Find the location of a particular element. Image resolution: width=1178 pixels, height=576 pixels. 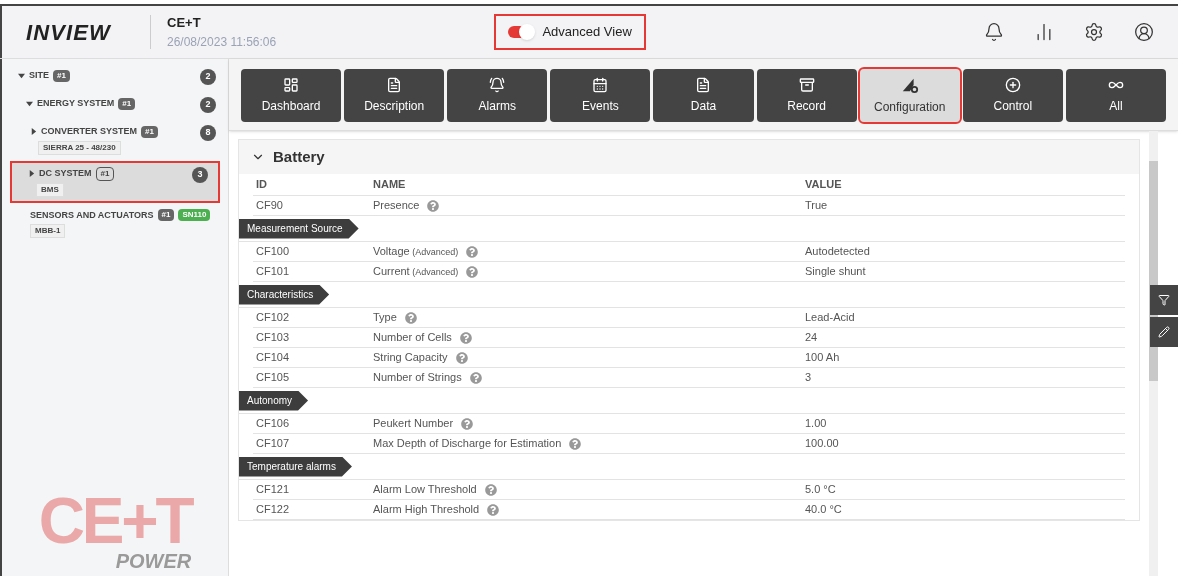

table-cell-text: CF90 is located at coordinates (270, 206).